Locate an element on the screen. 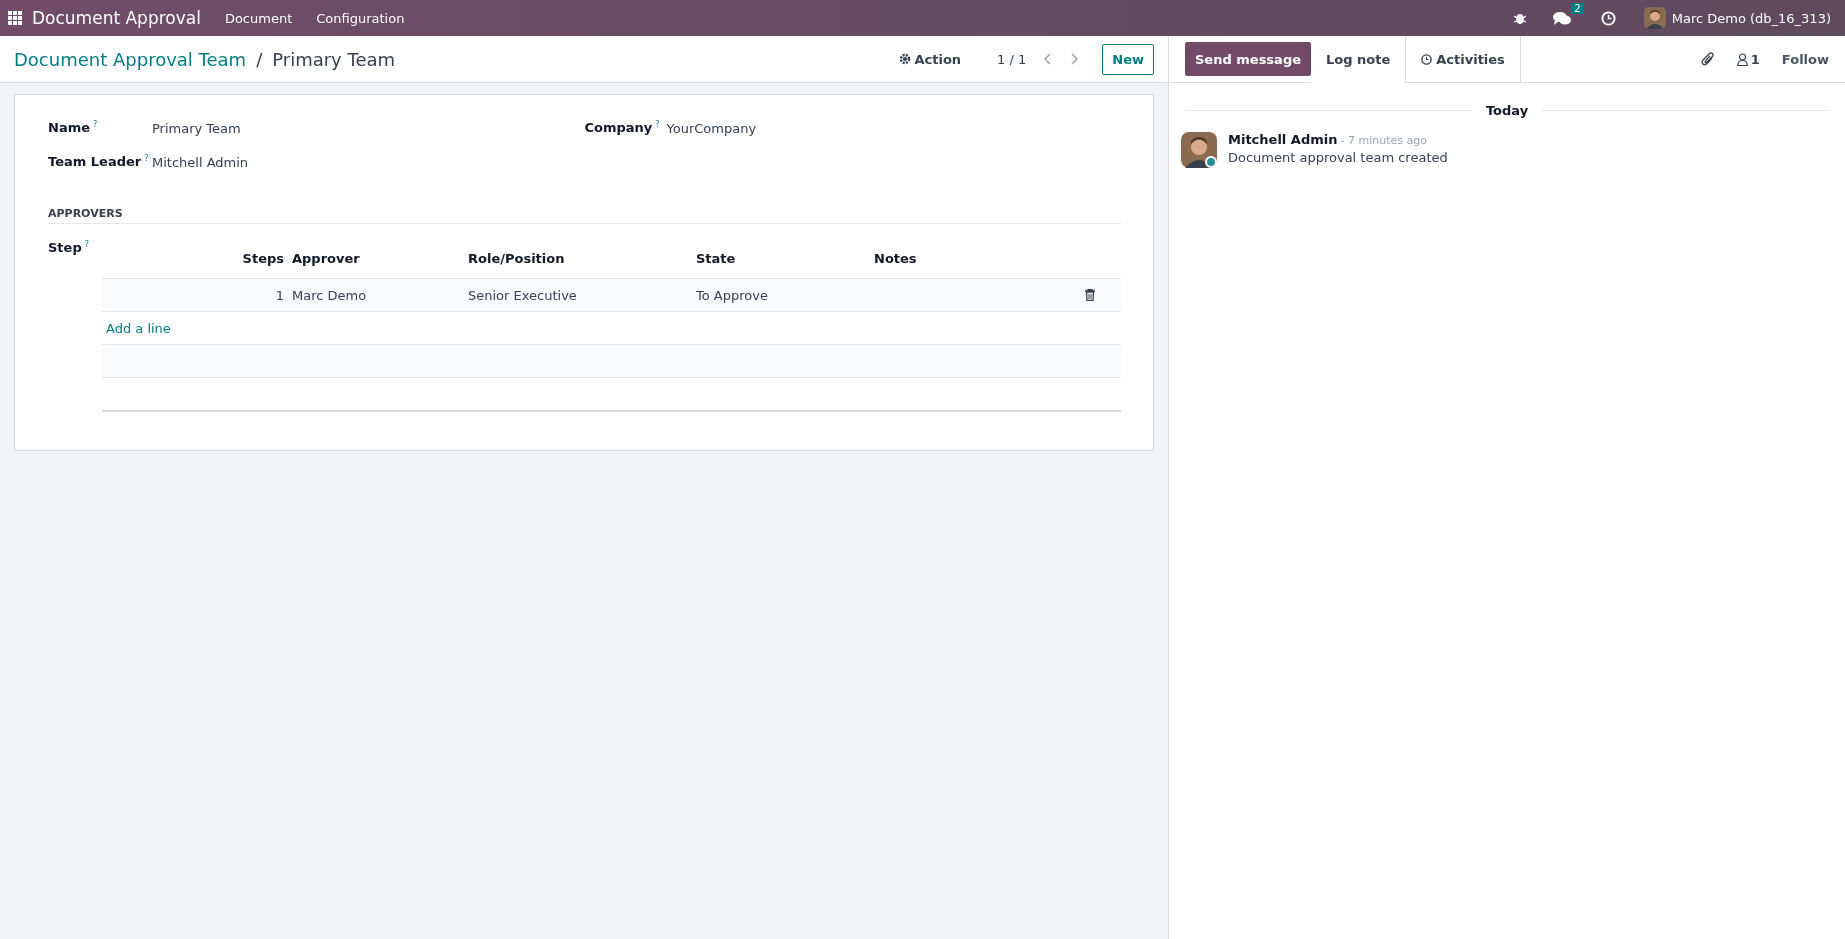 The height and width of the screenshot is (939, 1845). record-title: Primary Team is located at coordinates (334, 59).